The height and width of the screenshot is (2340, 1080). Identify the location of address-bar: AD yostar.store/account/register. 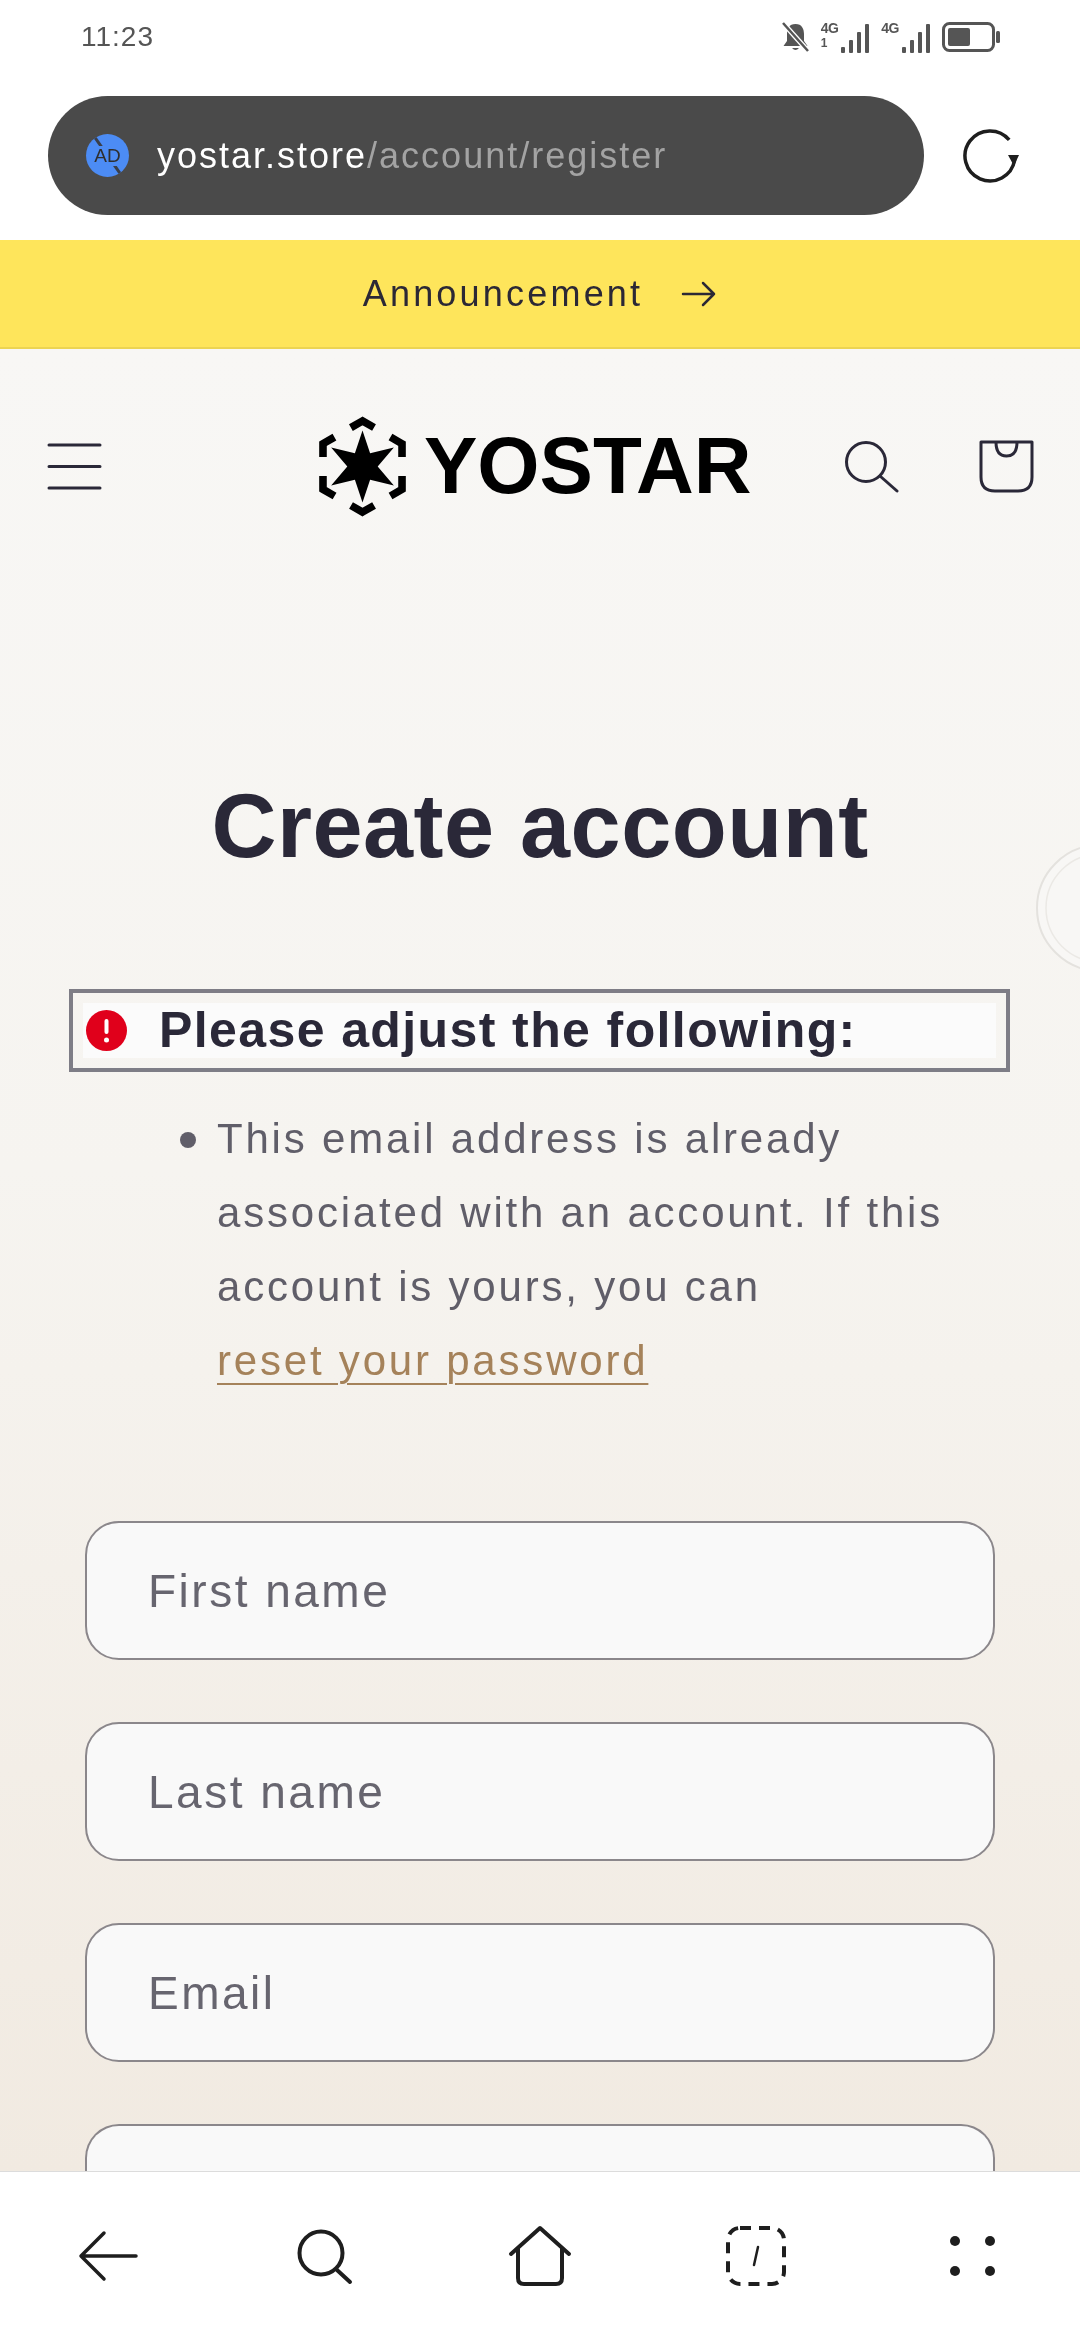
(486, 155).